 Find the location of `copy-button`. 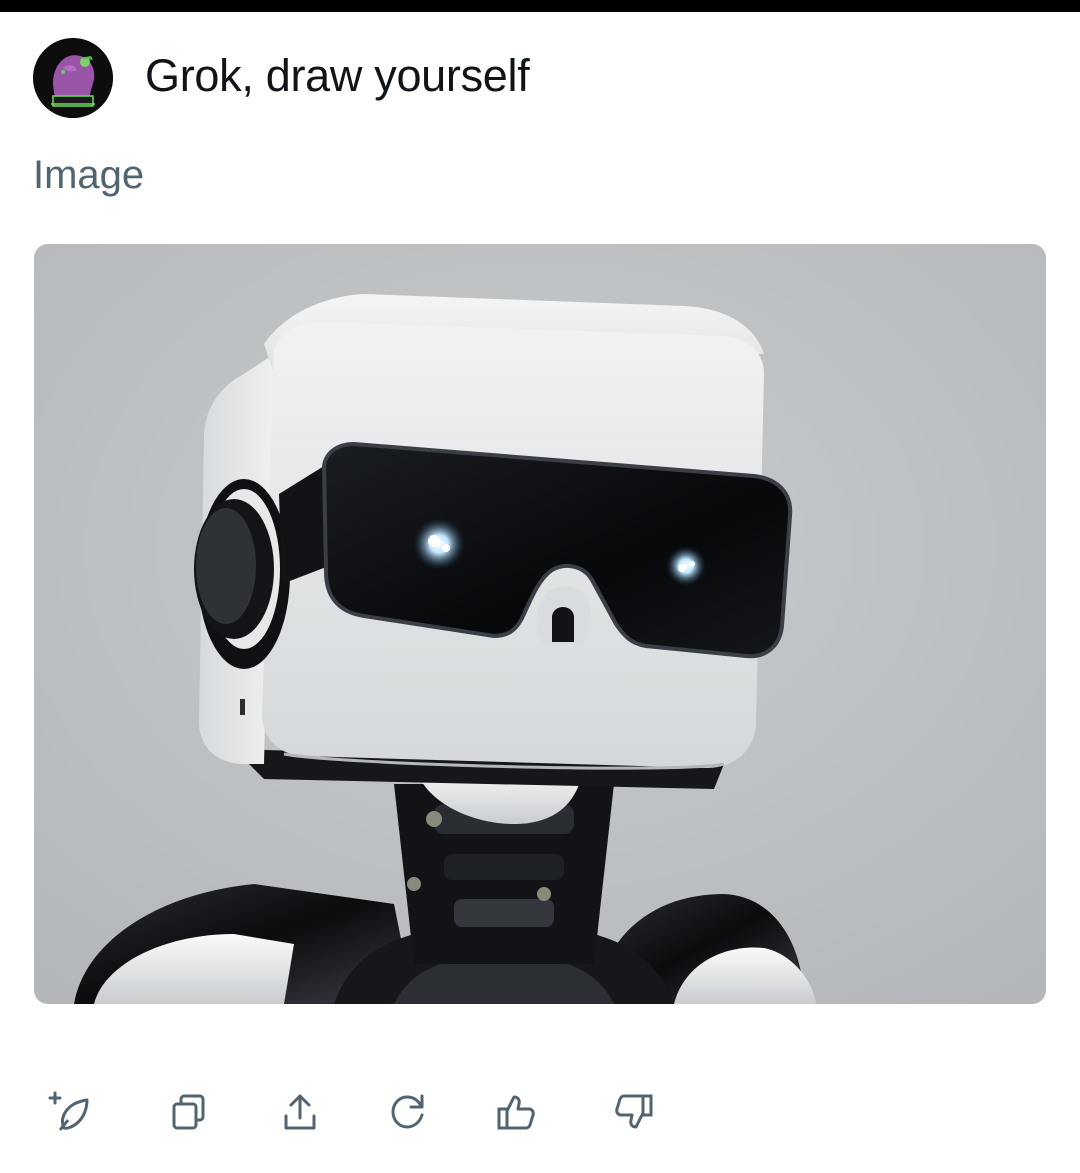

copy-button is located at coordinates (188, 1112).